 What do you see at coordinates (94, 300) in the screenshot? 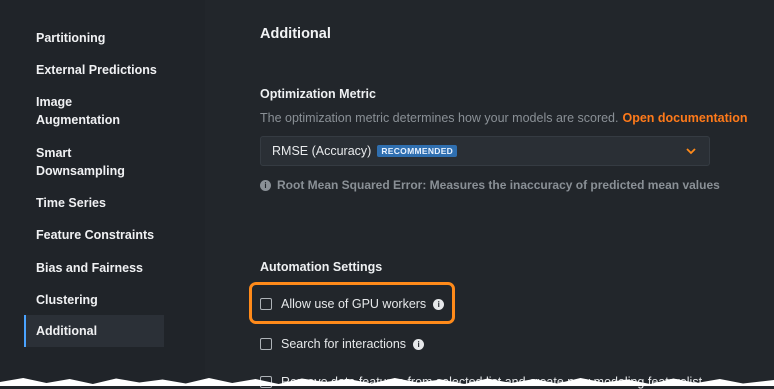
I see `sidebar-item-clustering: Clustering` at bounding box center [94, 300].